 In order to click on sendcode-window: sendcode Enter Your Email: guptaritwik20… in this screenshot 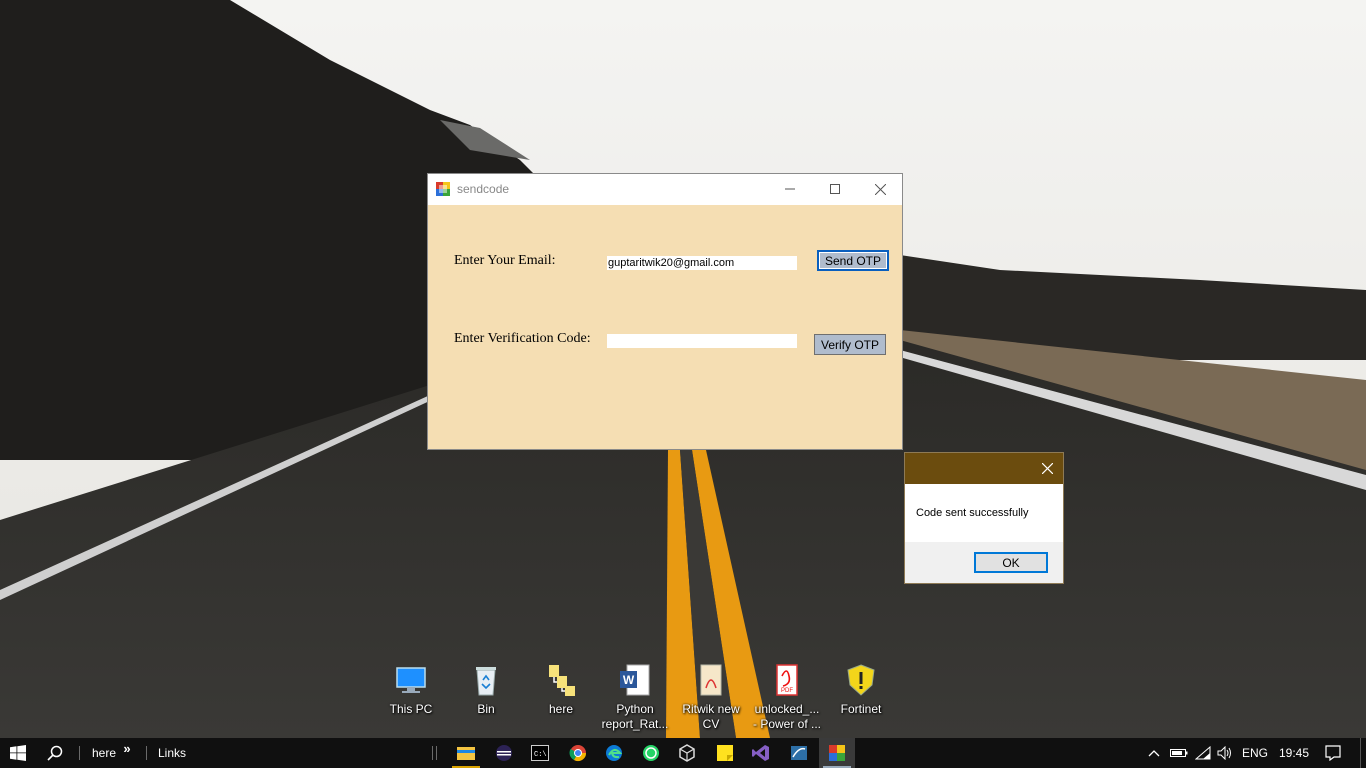, I will do `click(665, 311)`.